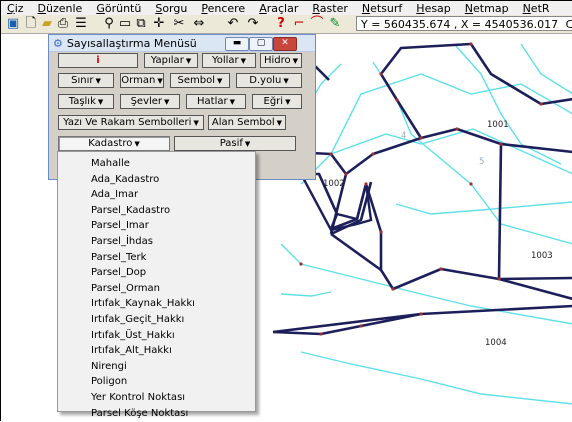 The height and width of the screenshot is (422, 572). I want to click on menu-netsurf: Netsurf, so click(382, 8).